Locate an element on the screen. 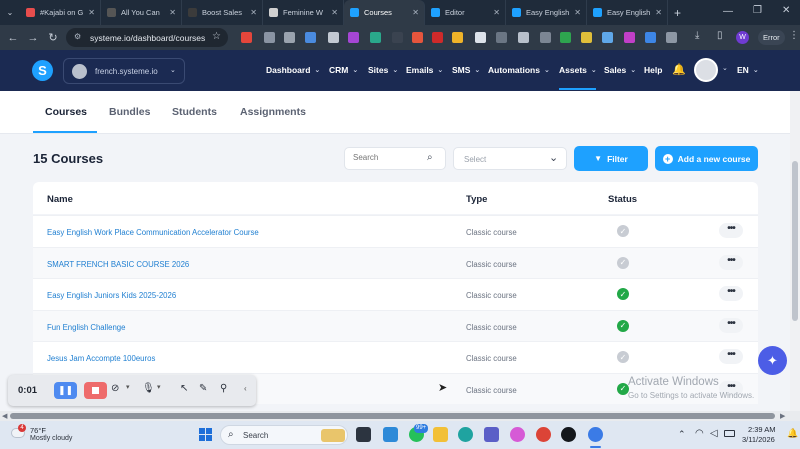 This screenshot has width=800, height=449. teams-icon is located at coordinates (491, 434).